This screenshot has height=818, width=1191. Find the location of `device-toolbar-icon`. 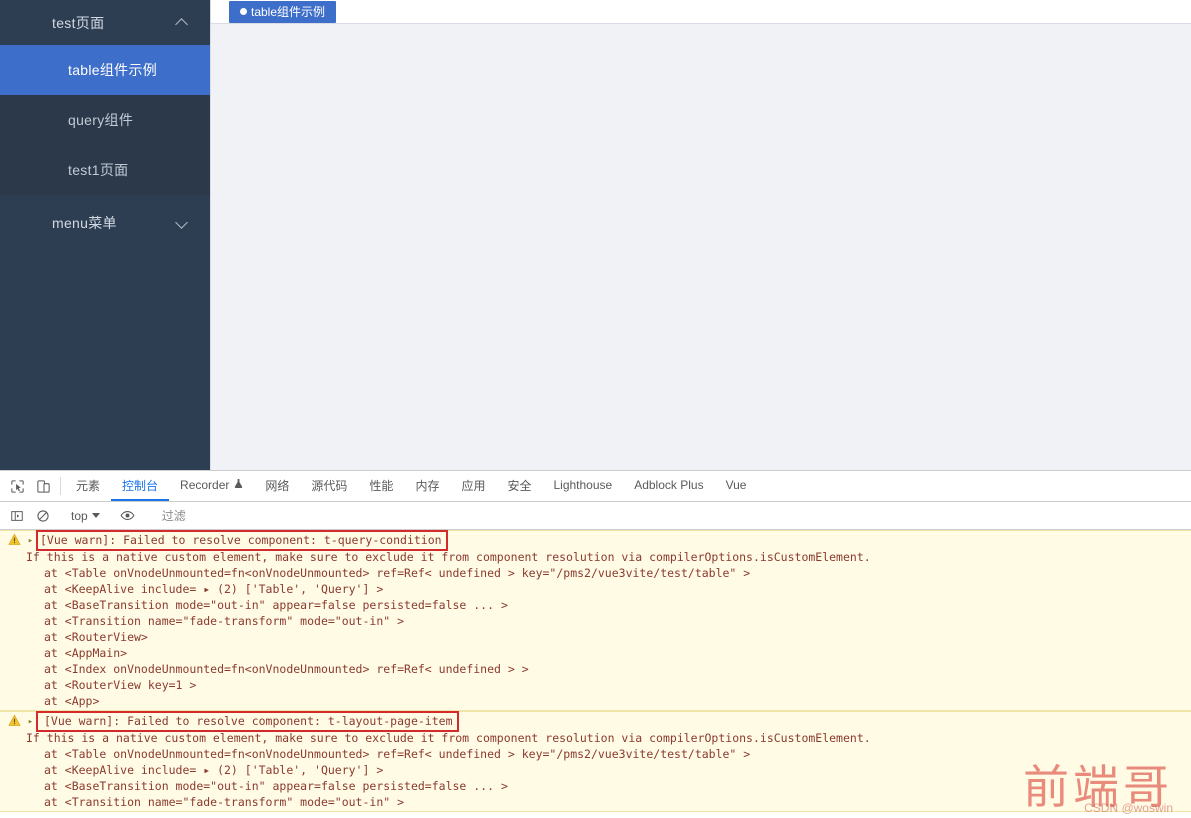

device-toolbar-icon is located at coordinates (43, 486).